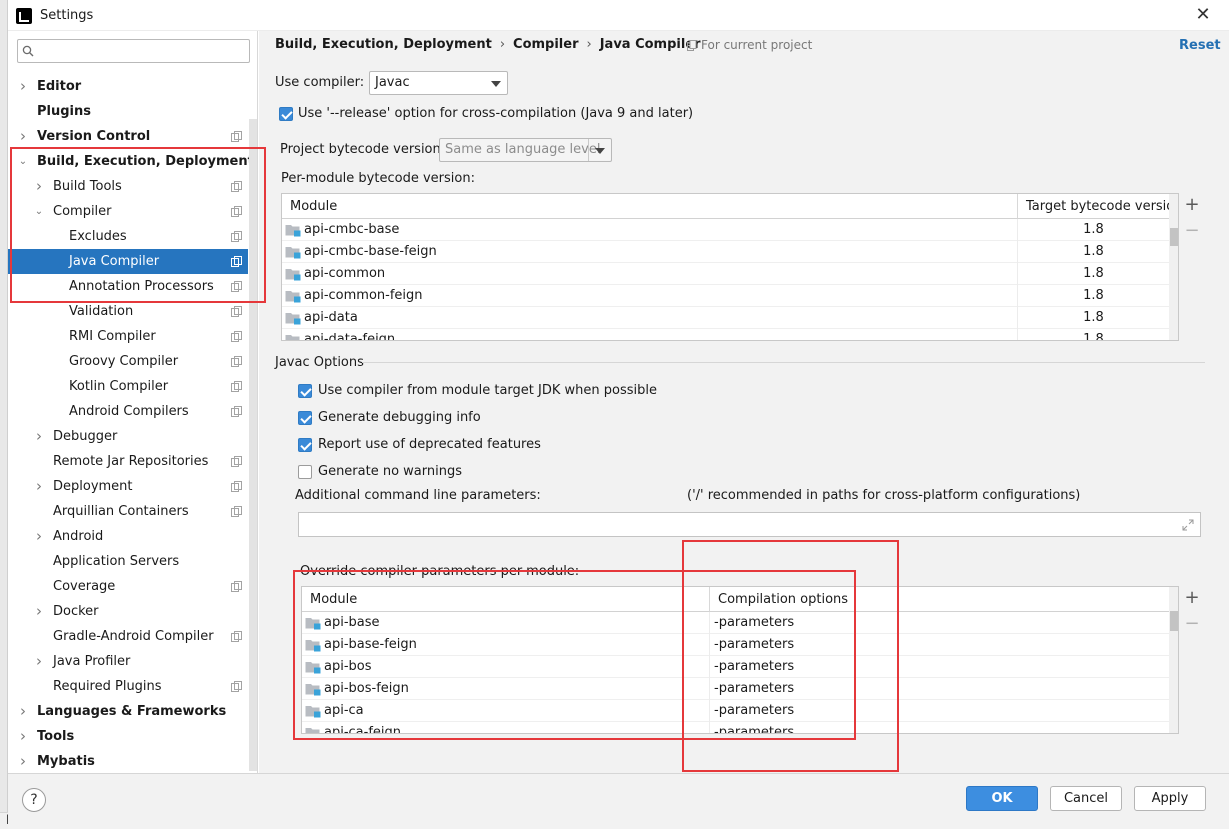 The width and height of the screenshot is (1229, 829). I want to click on use-compiler-label: Use compiler:, so click(320, 82).